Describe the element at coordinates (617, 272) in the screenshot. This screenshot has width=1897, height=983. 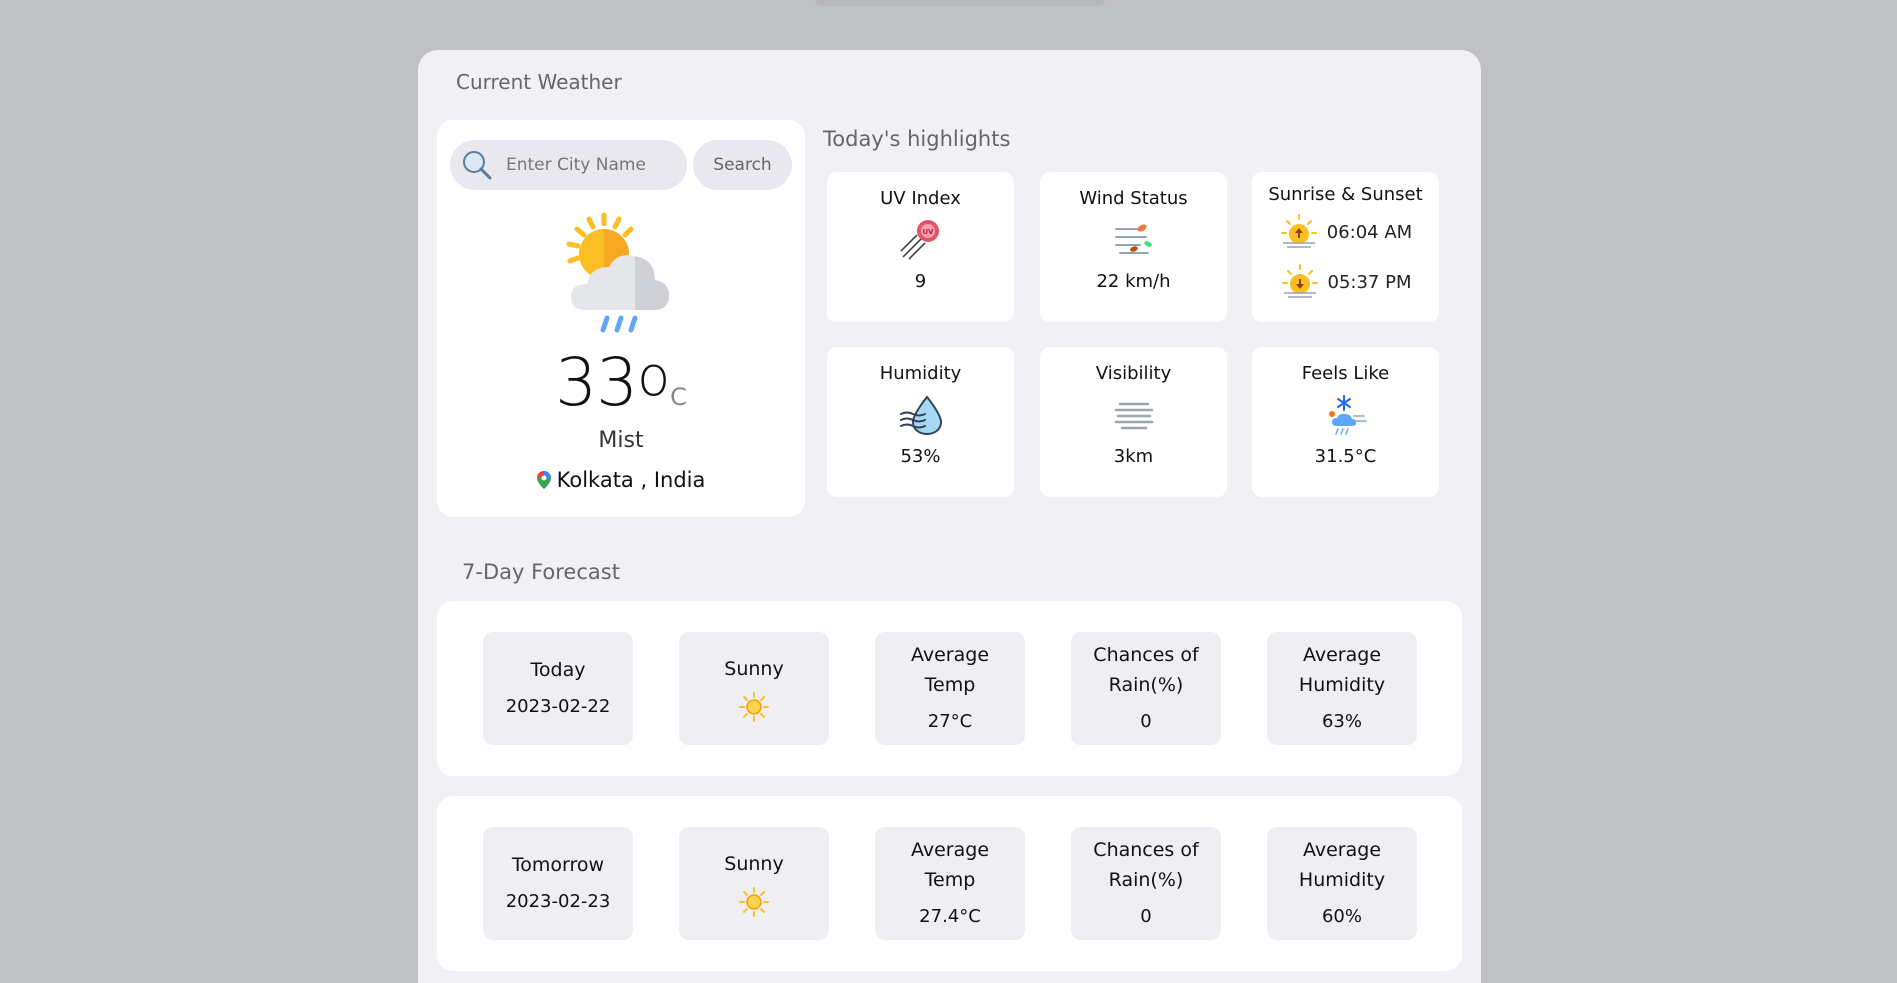
I see `sun-cloud-rain-icon` at that location.